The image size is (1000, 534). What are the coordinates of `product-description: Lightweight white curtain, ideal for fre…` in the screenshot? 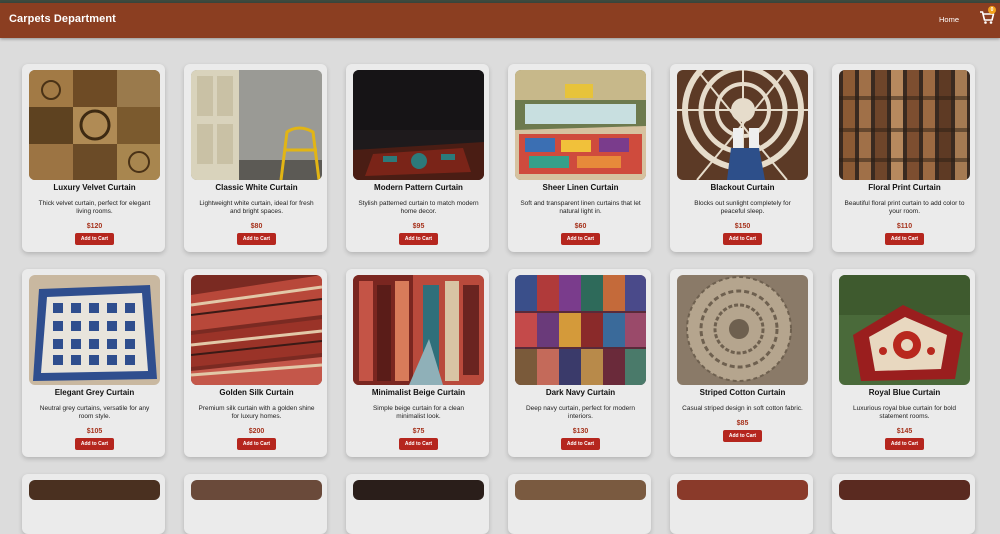 It's located at (256, 207).